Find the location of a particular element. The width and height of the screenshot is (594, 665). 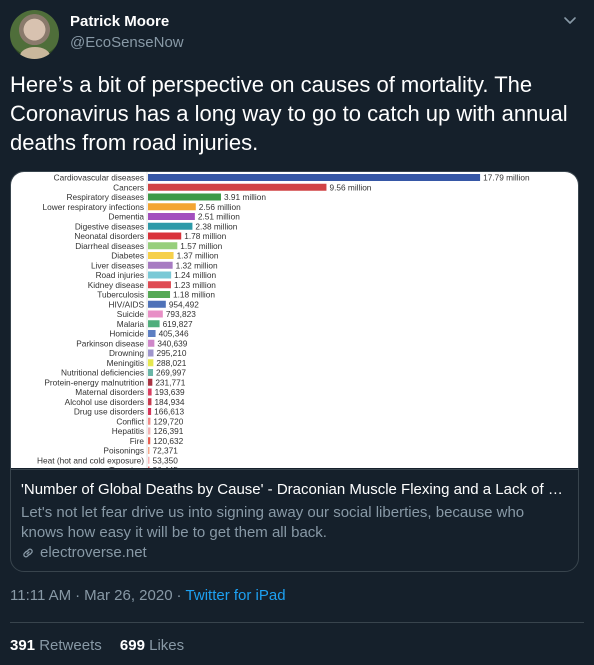

divider is located at coordinates (297, 622).